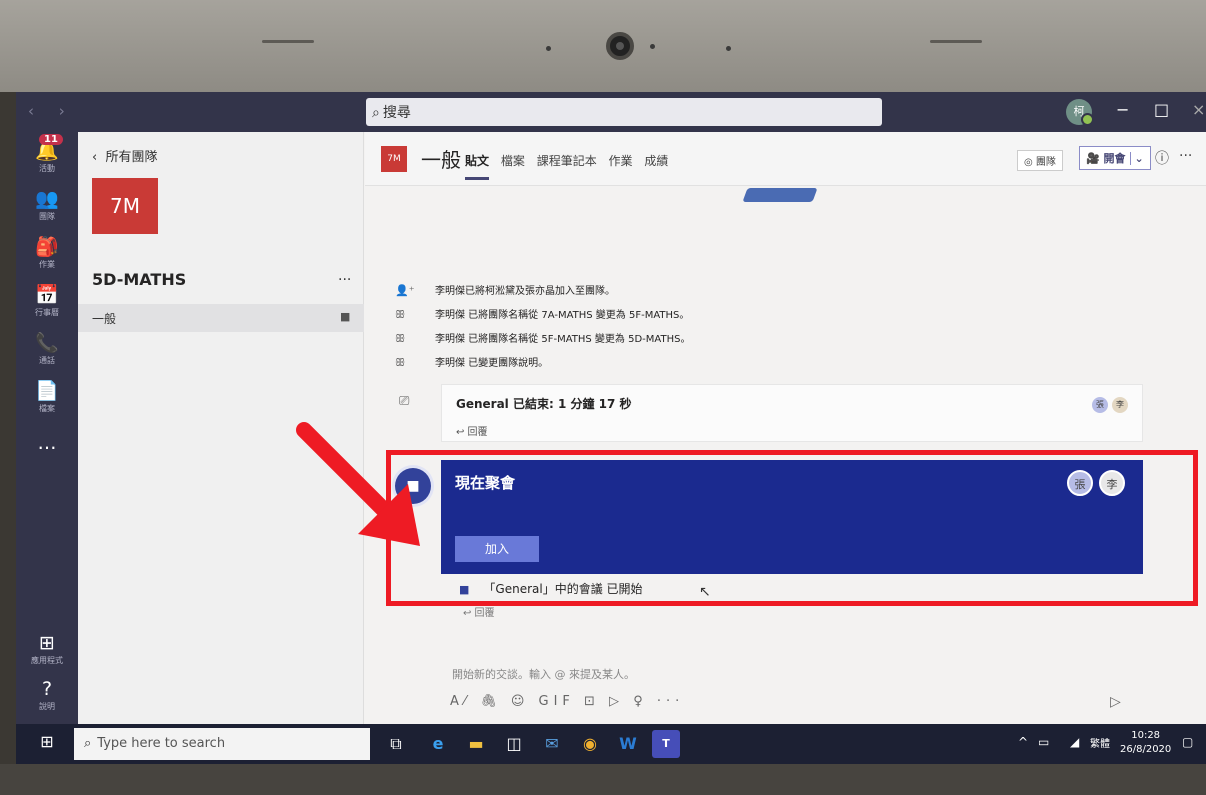  I want to click on assignments-icon: 🎒, so click(47, 247).